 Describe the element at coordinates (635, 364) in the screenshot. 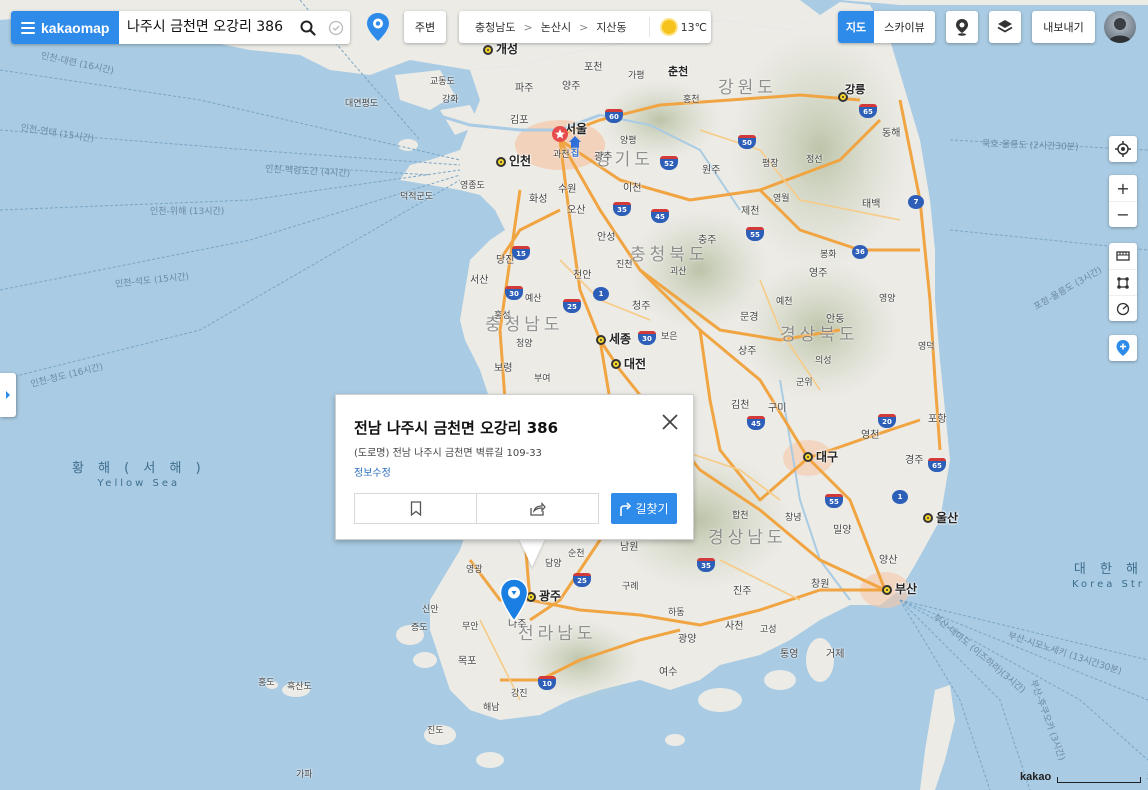

I see `city-daejeon: 대전` at that location.